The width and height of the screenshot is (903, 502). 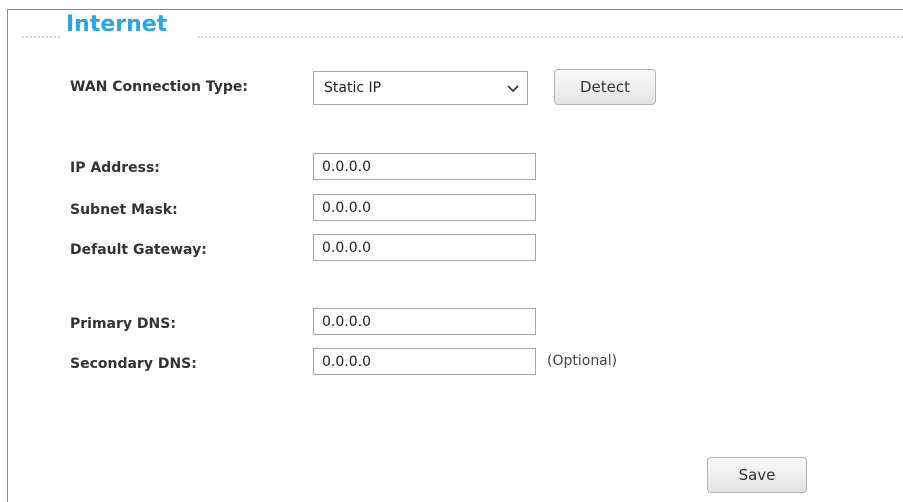 What do you see at coordinates (138, 250) in the screenshot?
I see `default-gateway-label: Default Gateway:` at bounding box center [138, 250].